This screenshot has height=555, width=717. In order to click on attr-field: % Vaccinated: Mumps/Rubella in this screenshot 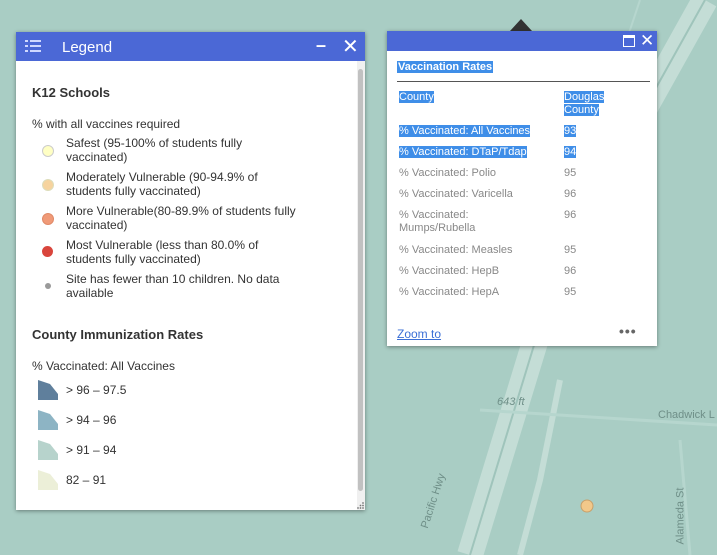, I will do `click(437, 221)`.